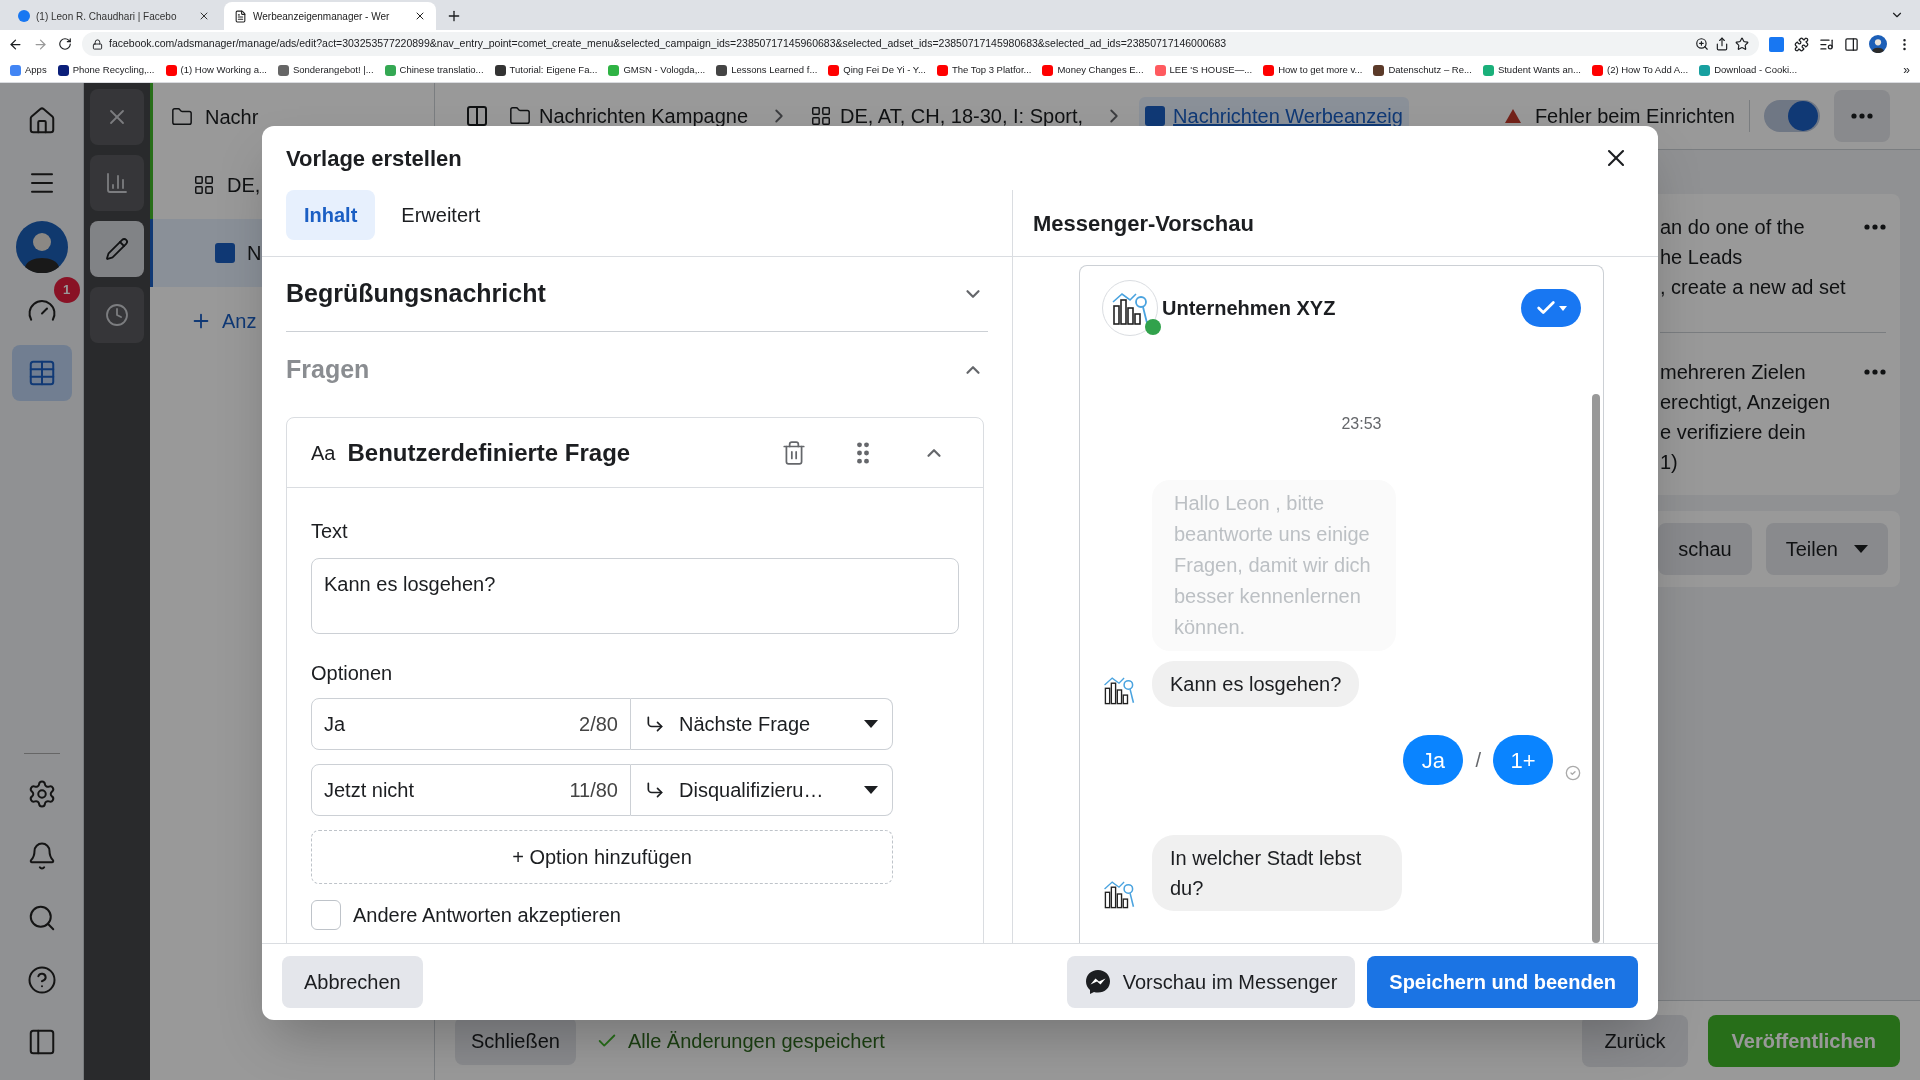  I want to click on character-count: 11/80, so click(593, 790).